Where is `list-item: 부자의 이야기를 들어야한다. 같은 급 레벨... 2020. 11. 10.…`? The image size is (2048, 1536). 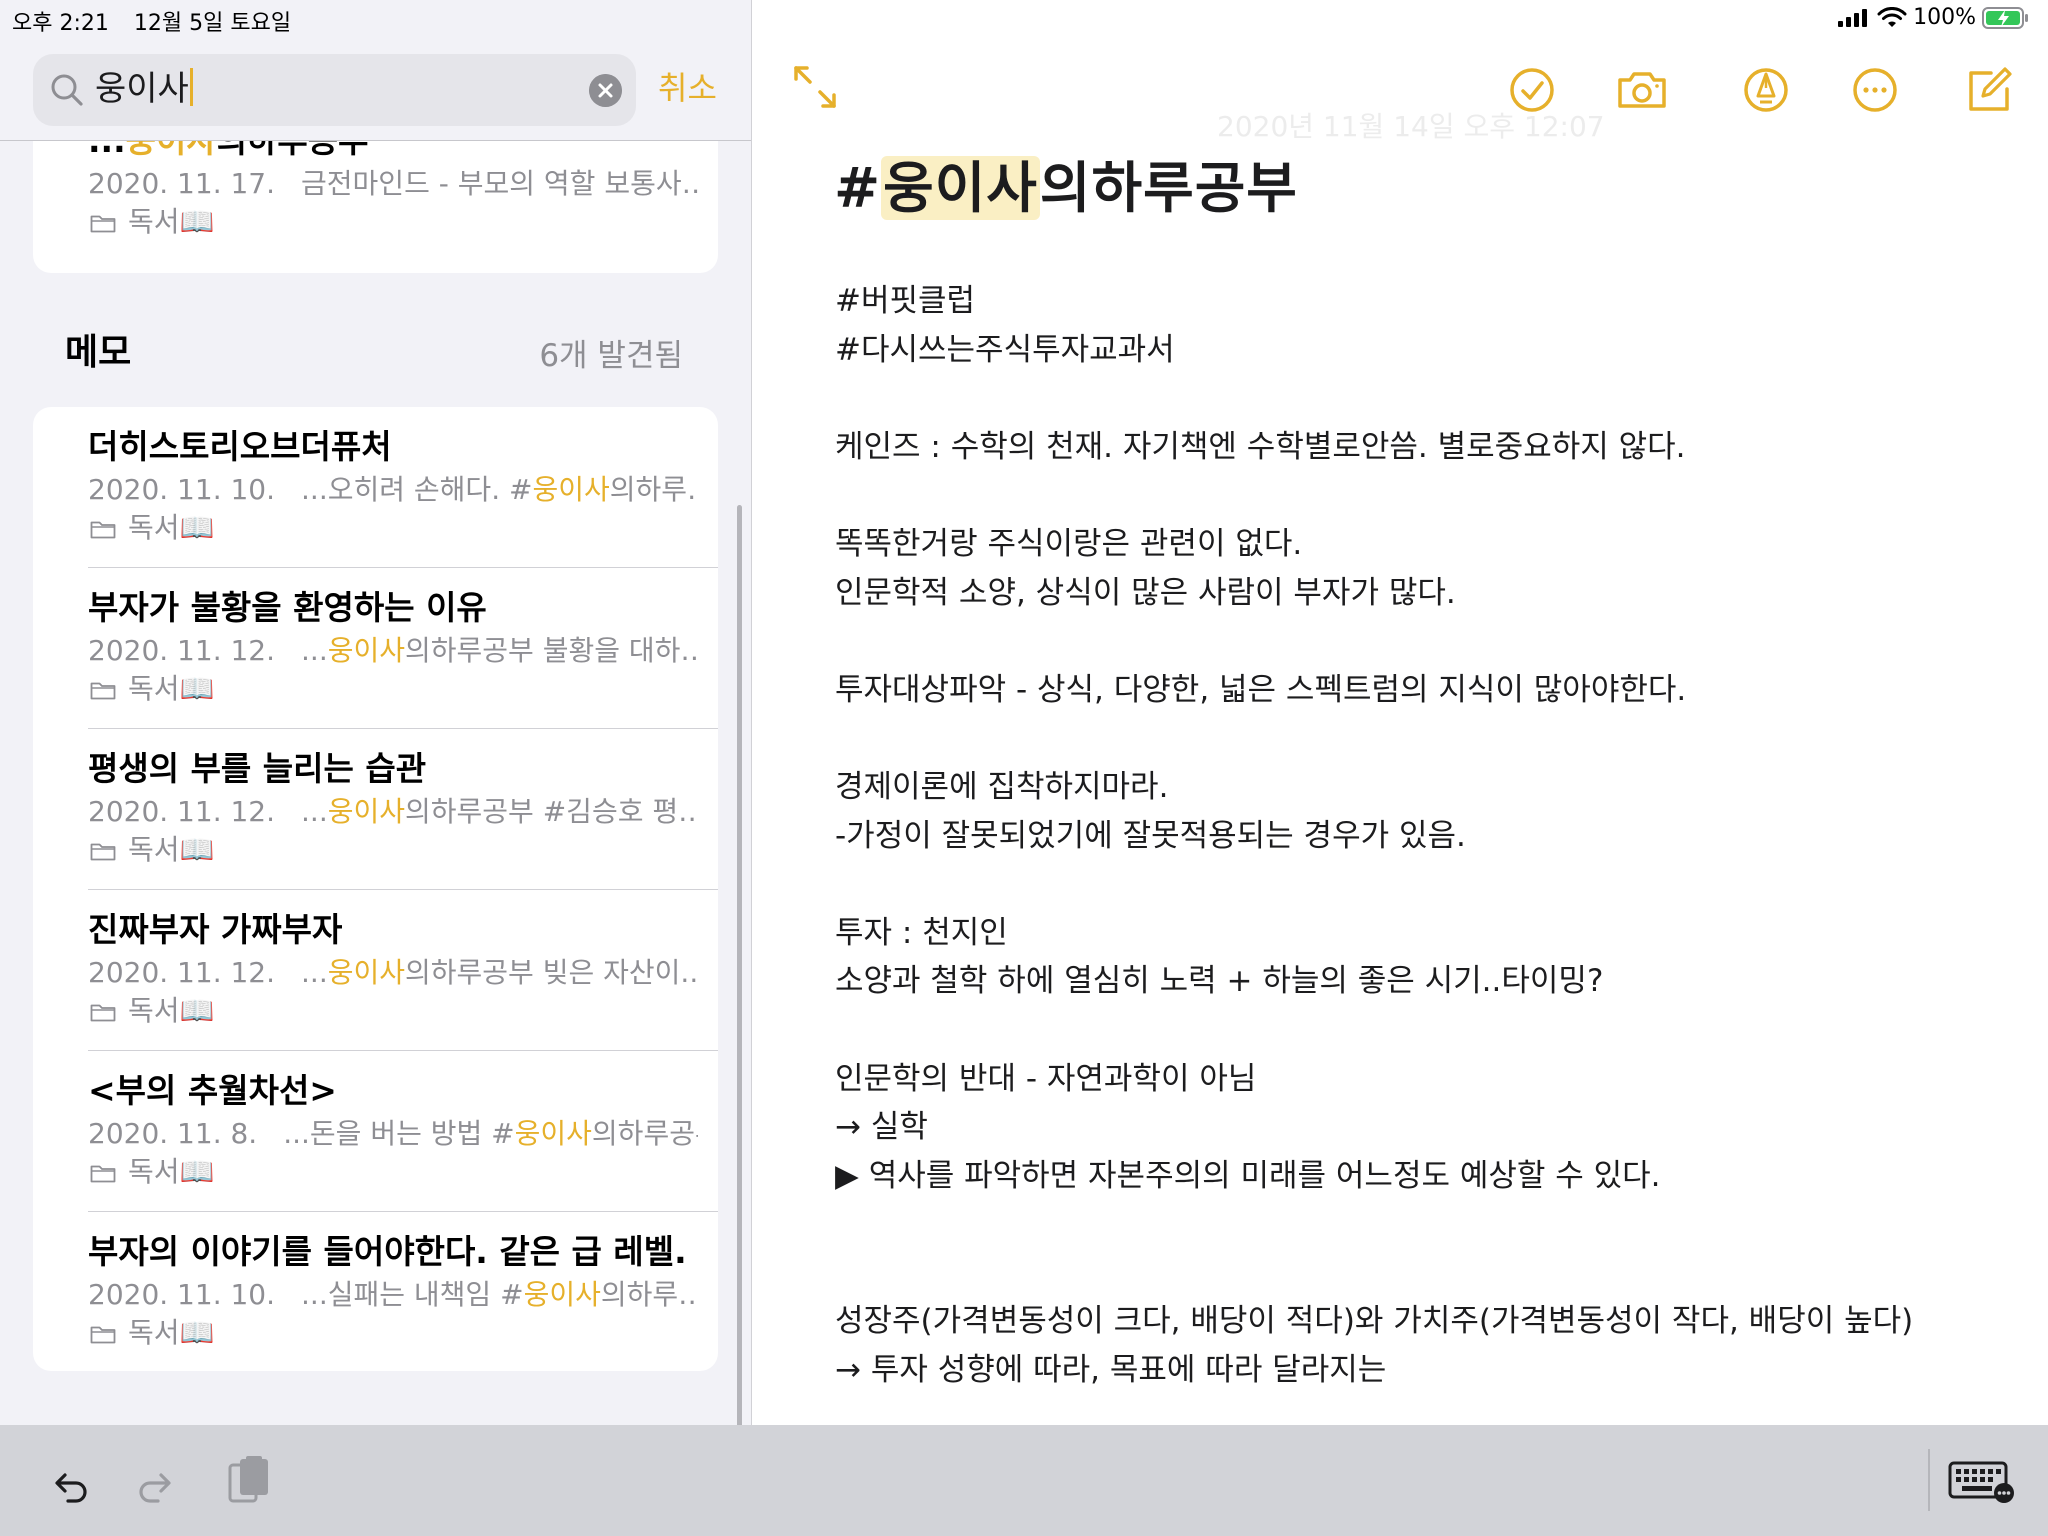
list-item: 부자의 이야기를 들어야한다. 같은 급 레벨... 2020. 11. 10.… is located at coordinates (375, 1291).